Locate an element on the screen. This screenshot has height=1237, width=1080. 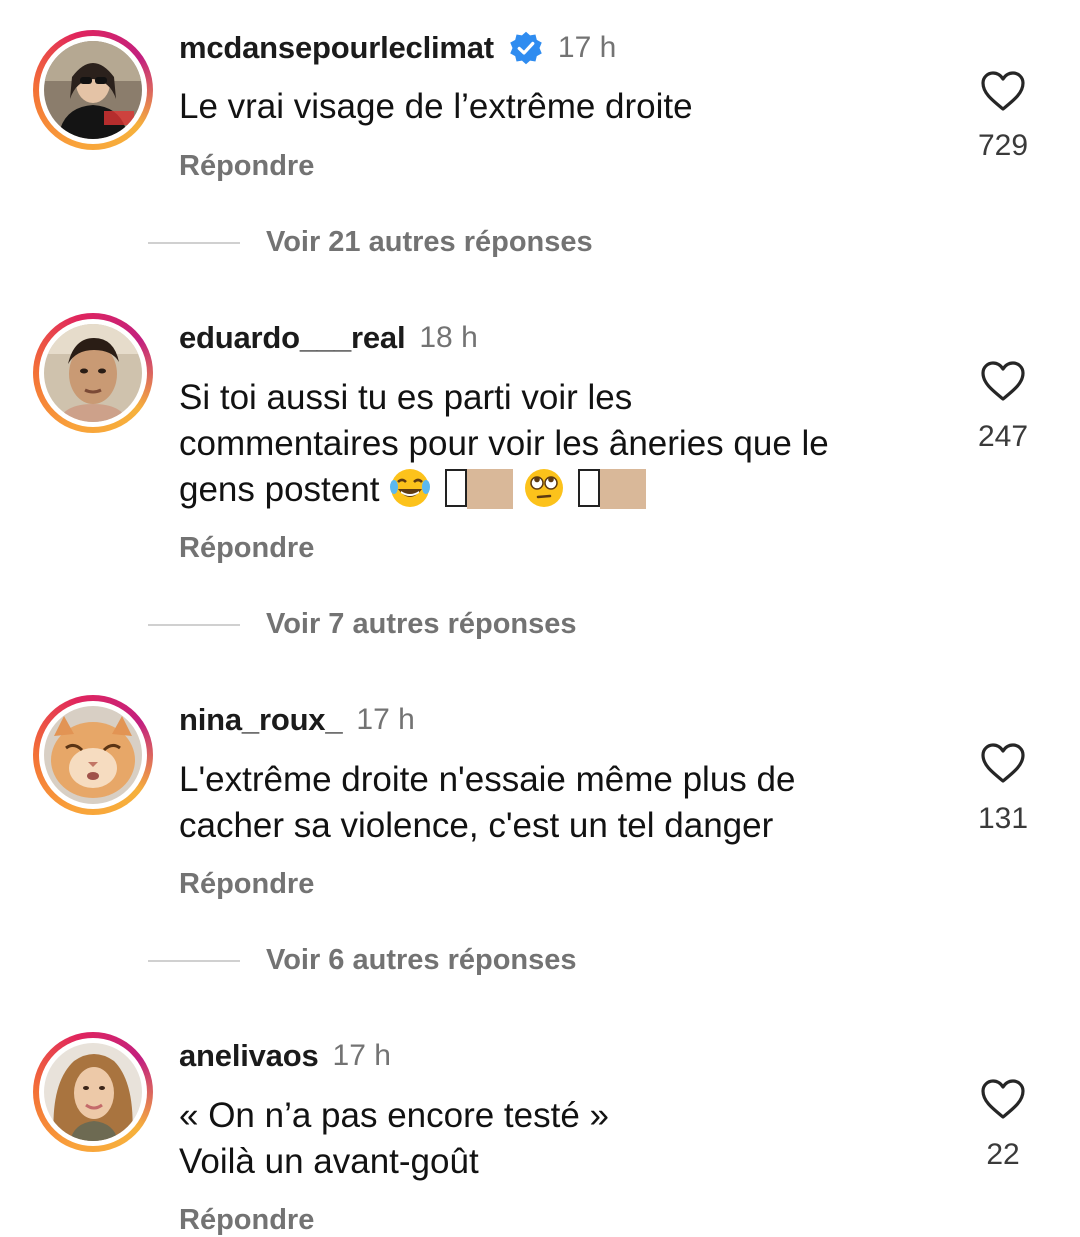
comment-text-line: L'extrême droite n'essaie même plus de is located at coordinates (487, 779).